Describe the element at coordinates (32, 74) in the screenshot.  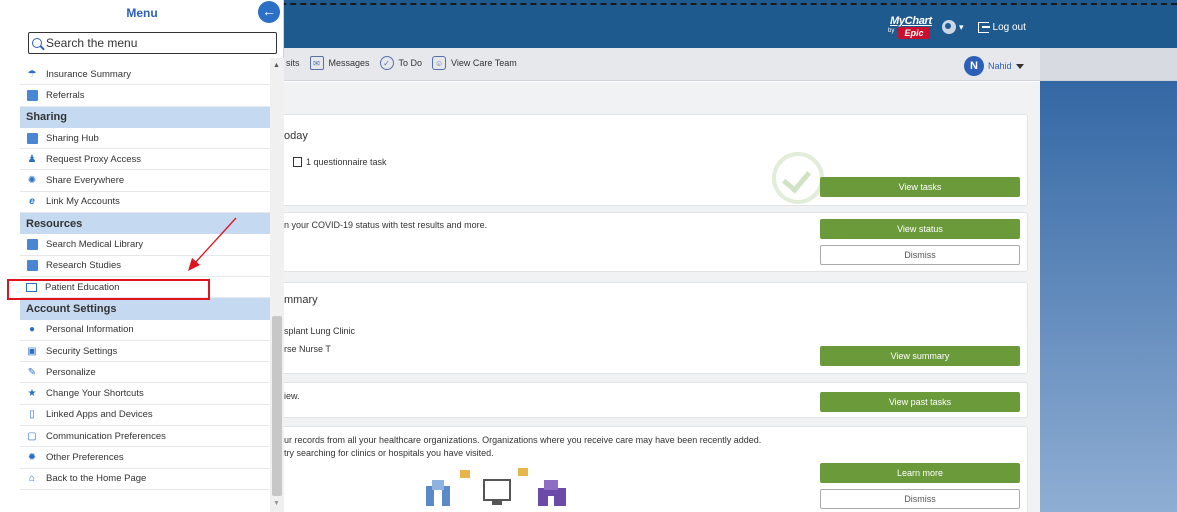
I see `umbrella-icon: ☂` at that location.